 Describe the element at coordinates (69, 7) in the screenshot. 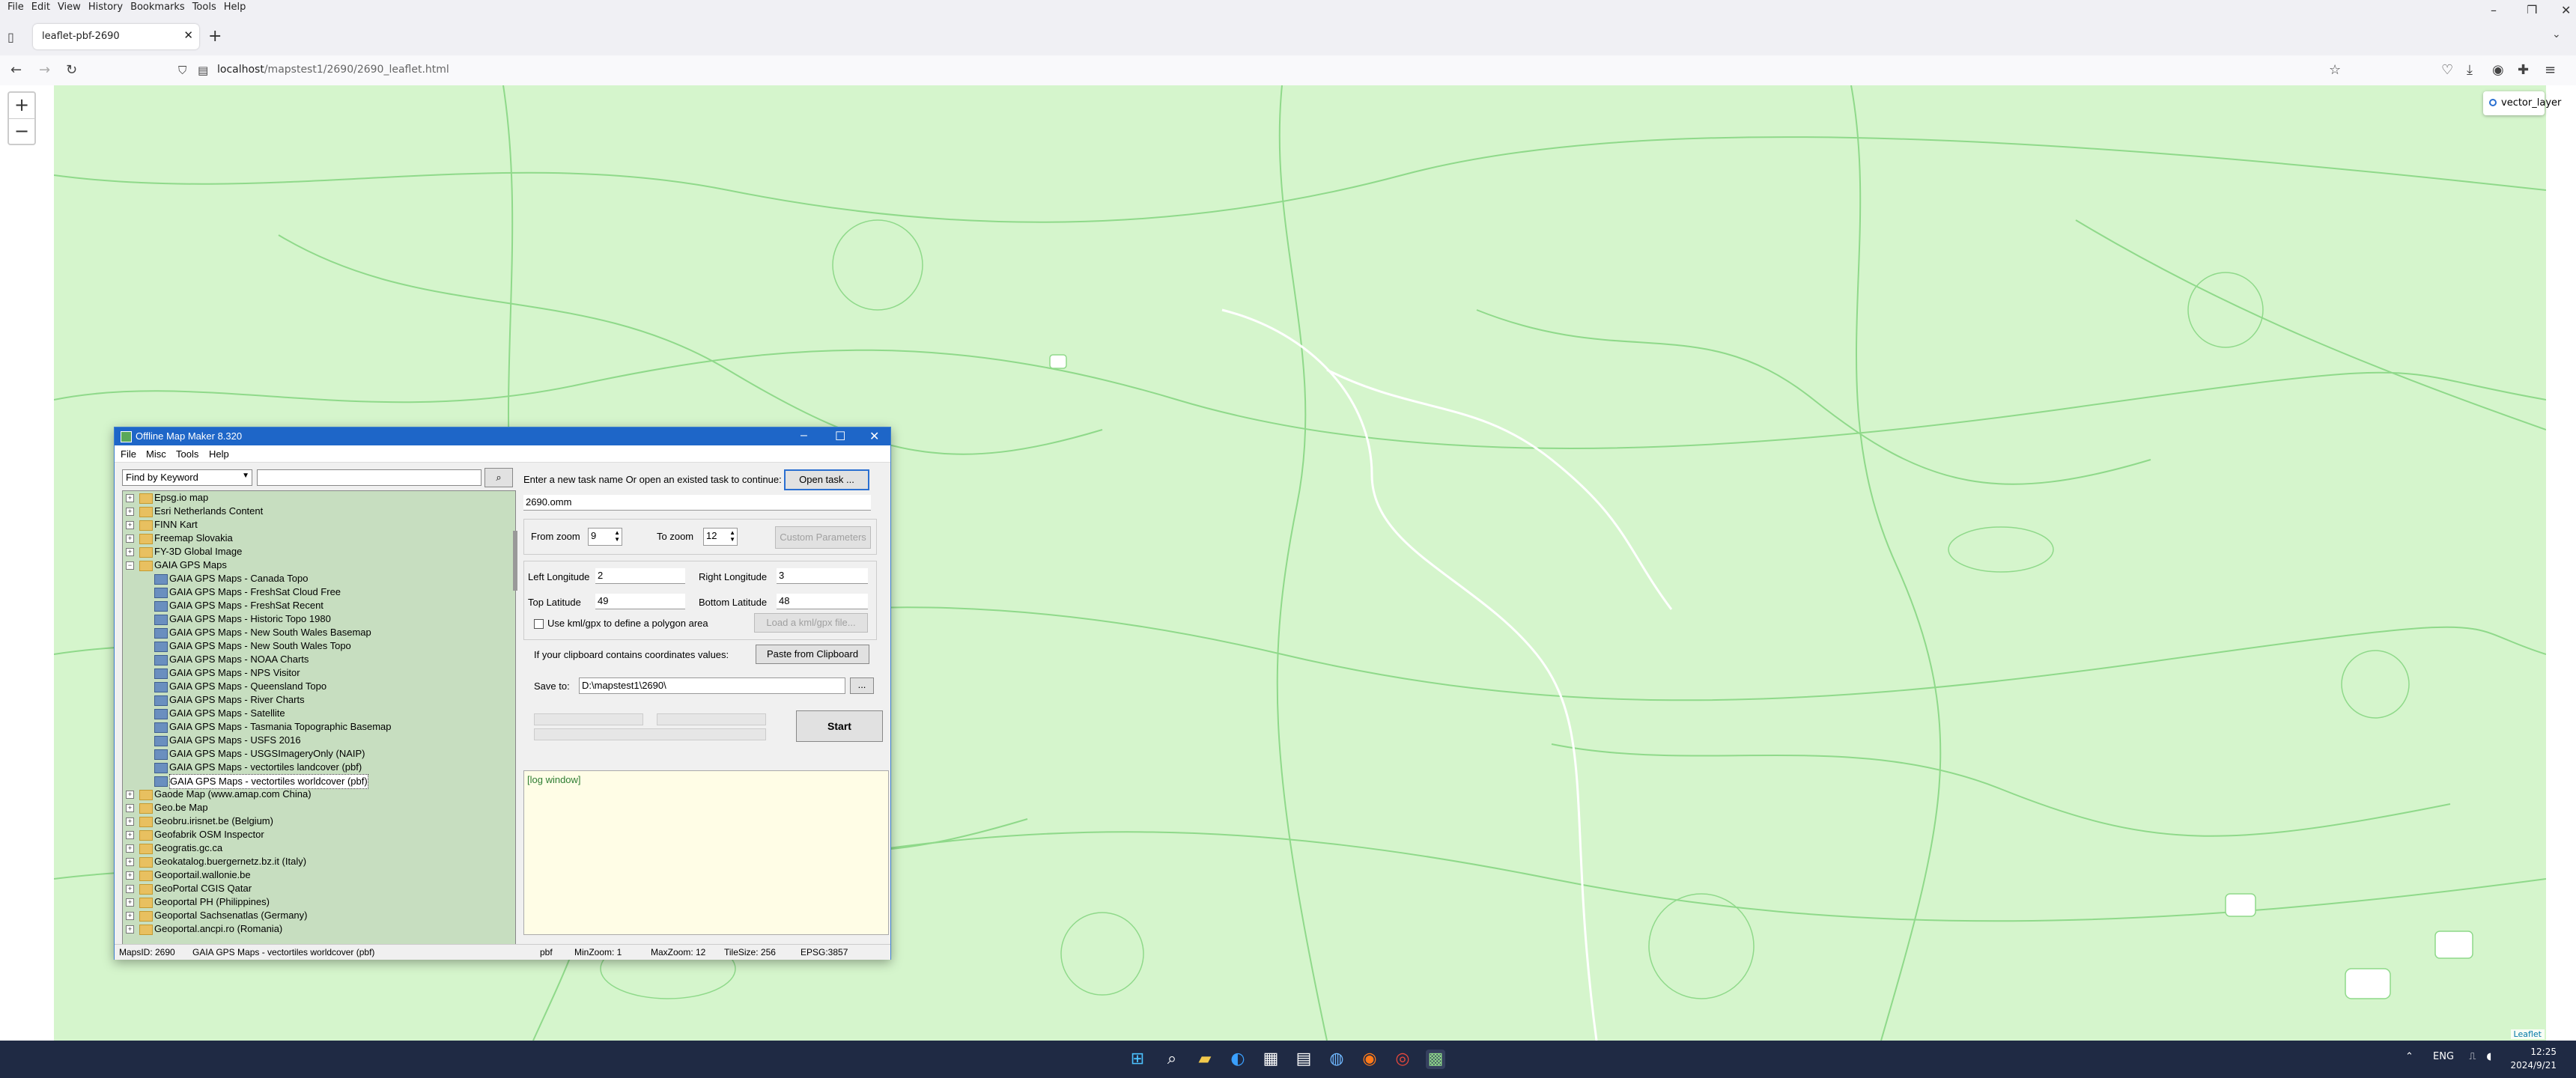

I see `menu-view: View` at that location.